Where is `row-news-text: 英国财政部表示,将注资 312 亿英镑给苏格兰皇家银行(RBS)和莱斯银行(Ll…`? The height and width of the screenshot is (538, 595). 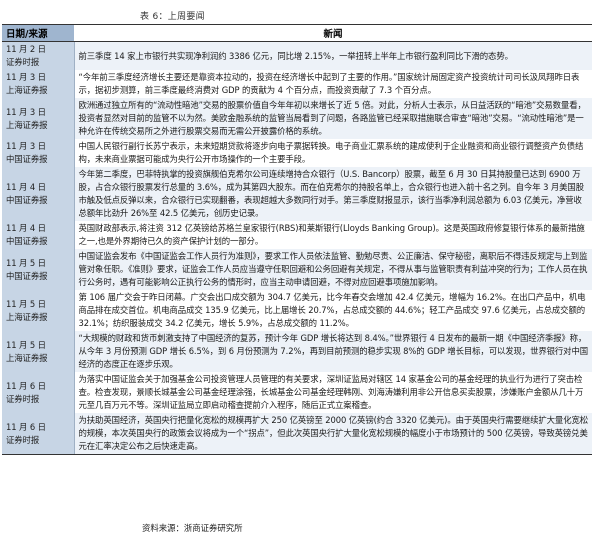
row-news-text: 英国财政部表示,将注资 312 亿英镑给苏格兰皇家银行(RBS)和莱斯银行(Ll… is located at coordinates (333, 235).